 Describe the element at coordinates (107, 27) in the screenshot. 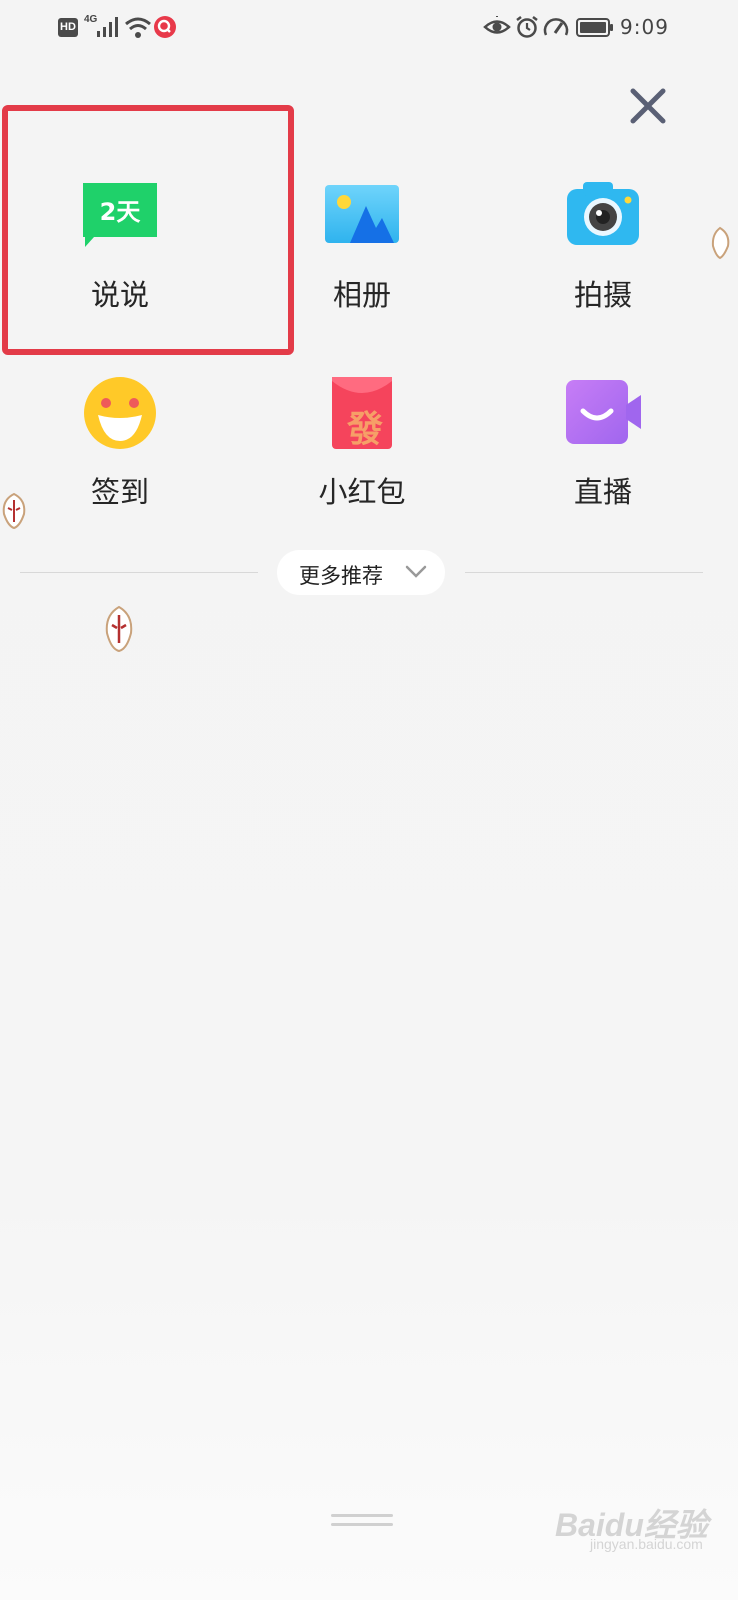

I see `signal-icon` at that location.